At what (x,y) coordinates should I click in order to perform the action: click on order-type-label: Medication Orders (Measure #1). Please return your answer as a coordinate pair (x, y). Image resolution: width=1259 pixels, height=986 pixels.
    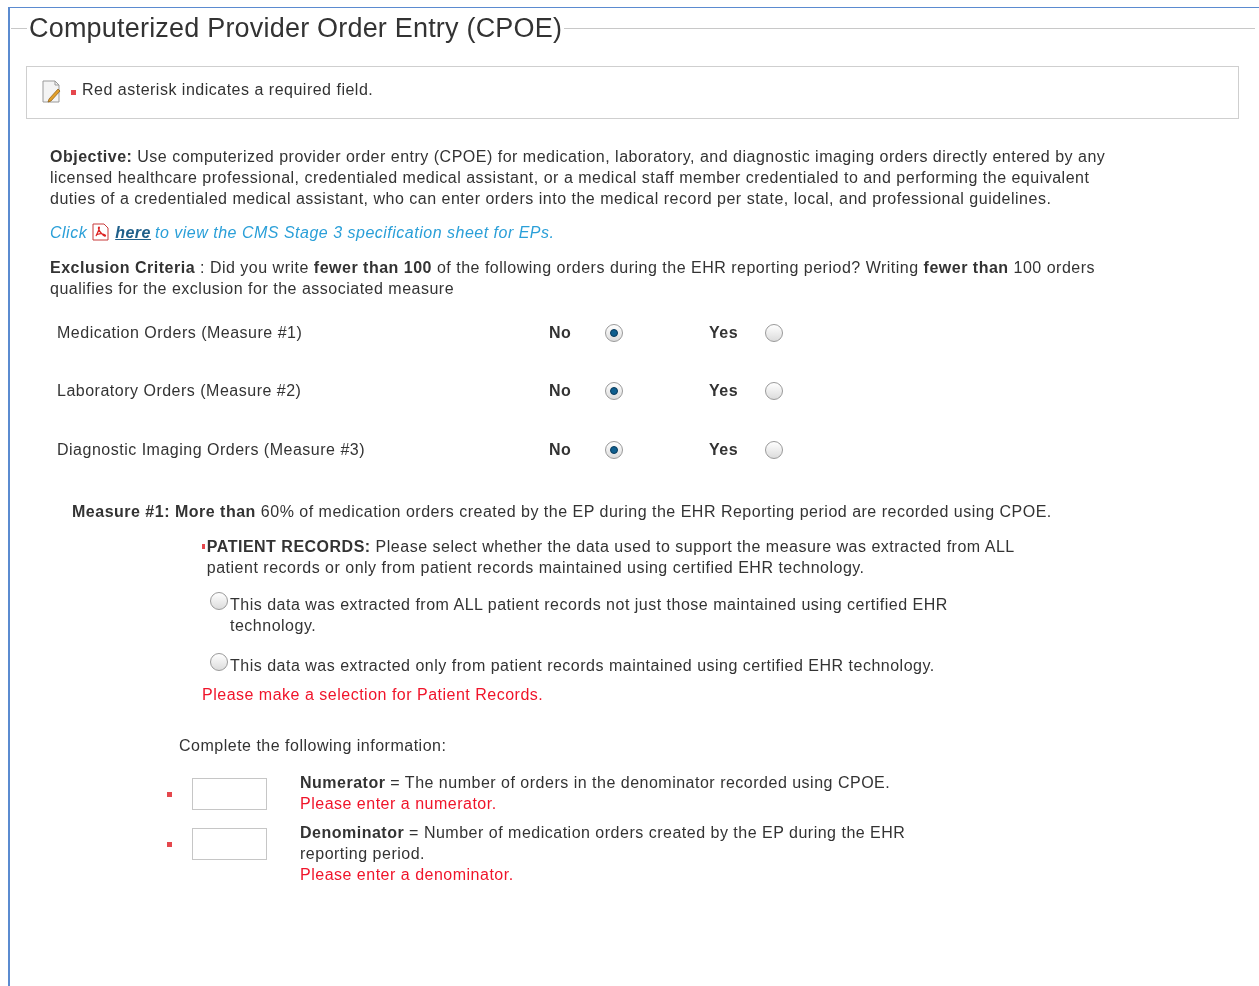
    Looking at the image, I should click on (180, 333).